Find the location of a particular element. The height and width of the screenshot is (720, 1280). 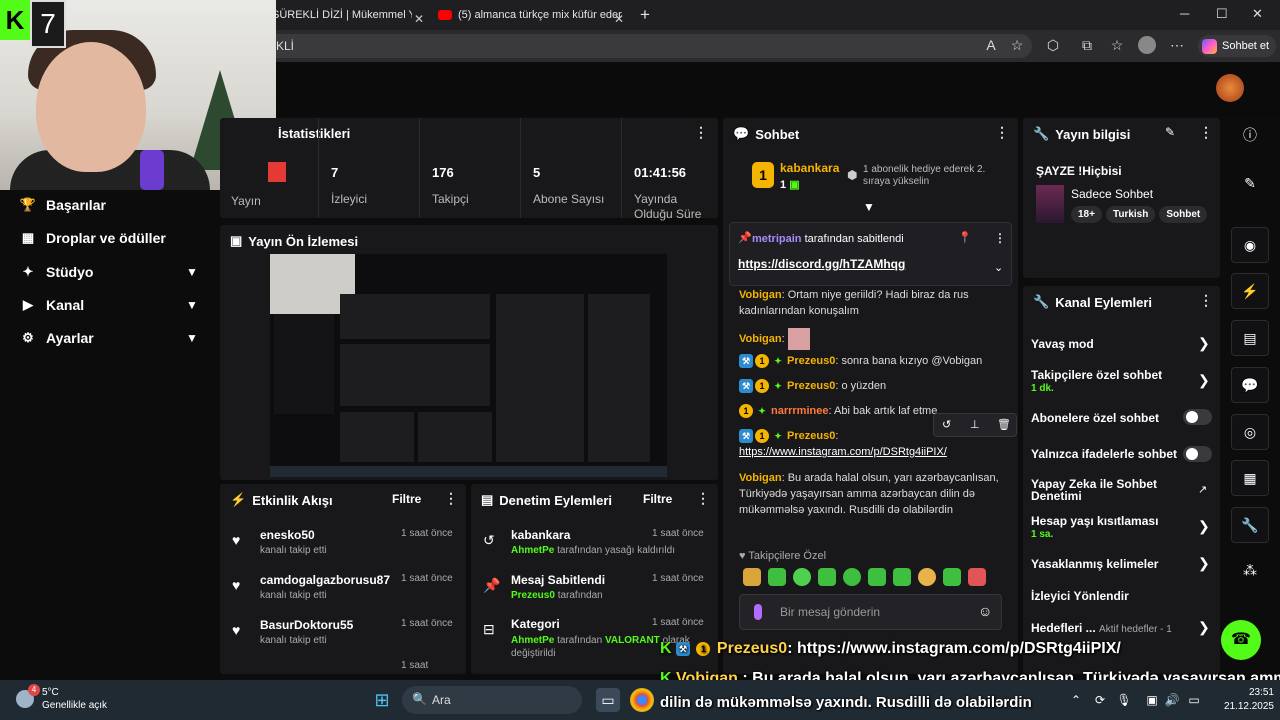

action-banned-words: Yasaklanmış kelimeler is located at coordinates (1094, 564).